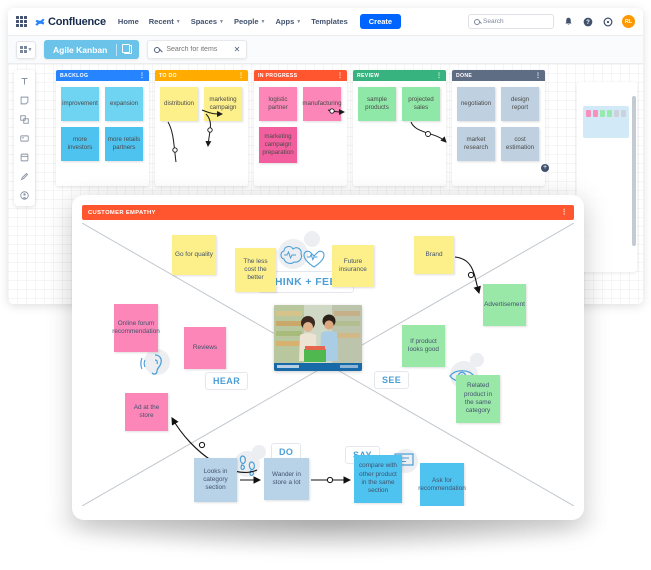 Image resolution: width=651 pixels, height=570 pixels. Describe the element at coordinates (392, 380) in the screenshot. I see `quadrant-label-see: SEE` at that location.